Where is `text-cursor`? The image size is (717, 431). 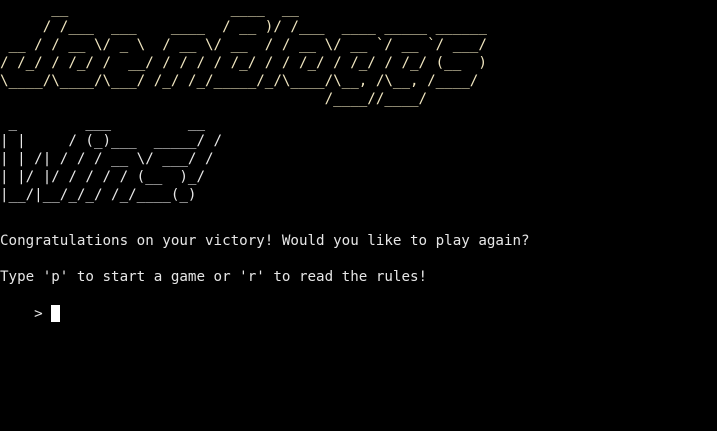
text-cursor is located at coordinates (56, 313).